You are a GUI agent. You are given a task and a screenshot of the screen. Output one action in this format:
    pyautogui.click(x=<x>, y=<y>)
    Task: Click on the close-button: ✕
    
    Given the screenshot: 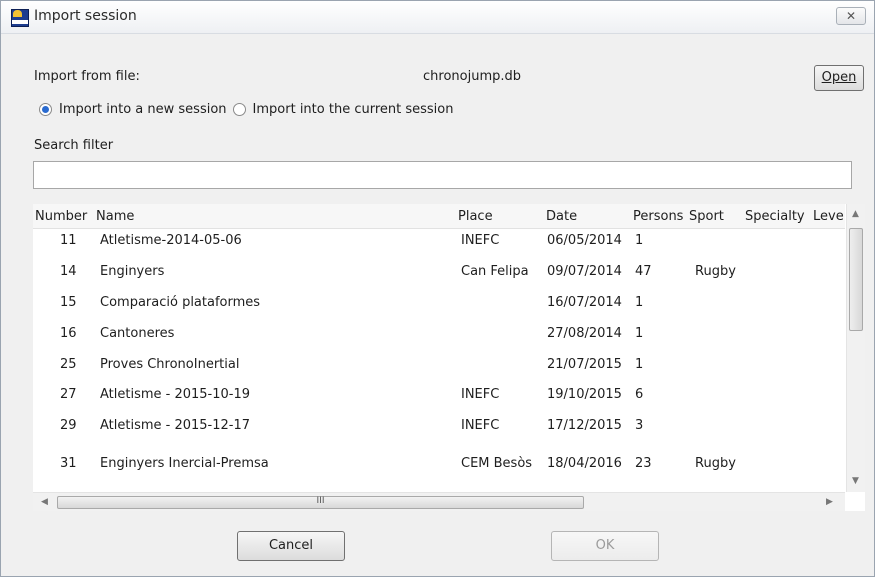 What is the action you would take?
    pyautogui.click(x=851, y=16)
    